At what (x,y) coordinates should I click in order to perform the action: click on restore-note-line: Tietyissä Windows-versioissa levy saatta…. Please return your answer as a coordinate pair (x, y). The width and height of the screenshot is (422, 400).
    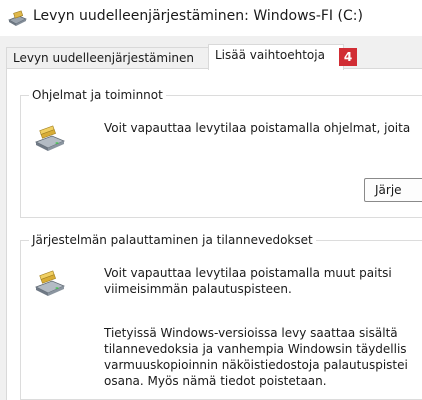
    Looking at the image, I should click on (251, 333).